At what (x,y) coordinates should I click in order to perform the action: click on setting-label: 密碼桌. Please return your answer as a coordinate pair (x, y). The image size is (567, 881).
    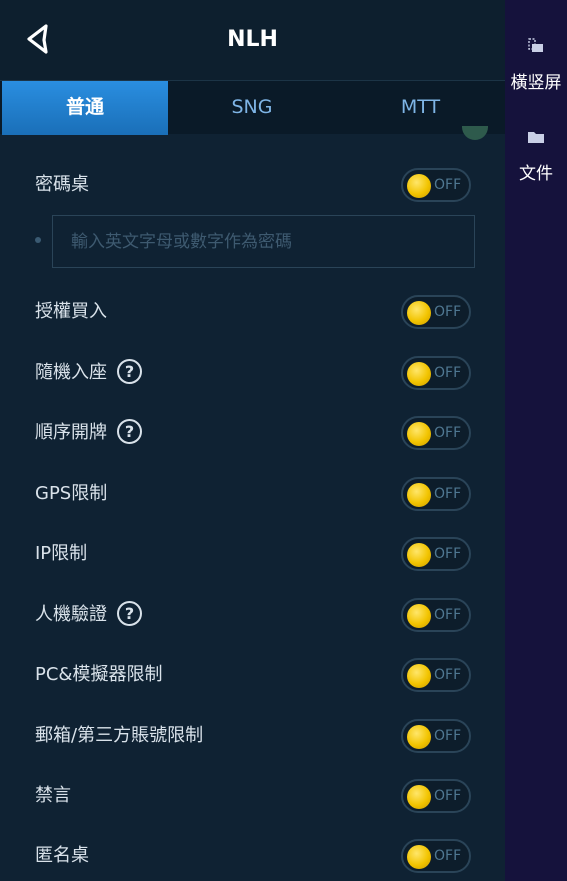
    Looking at the image, I should click on (62, 184).